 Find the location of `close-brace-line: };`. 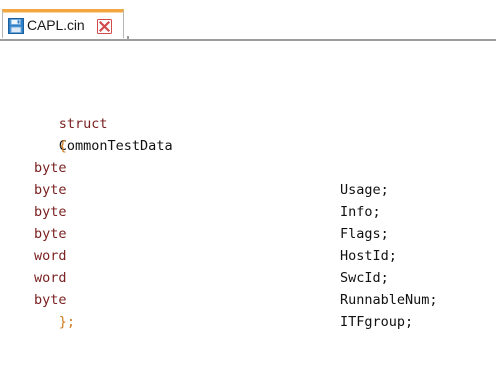

close-brace-line: }; is located at coordinates (42, 309).